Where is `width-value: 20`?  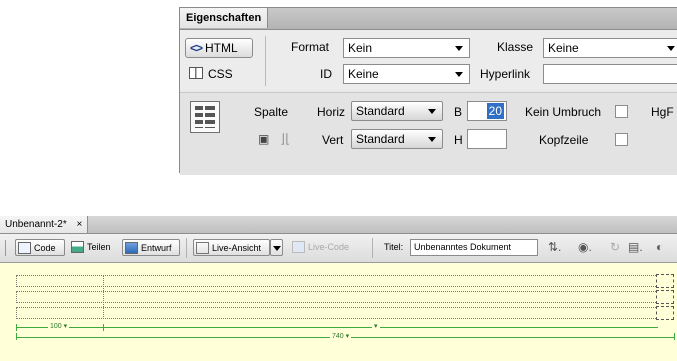 width-value: 20 is located at coordinates (495, 111).